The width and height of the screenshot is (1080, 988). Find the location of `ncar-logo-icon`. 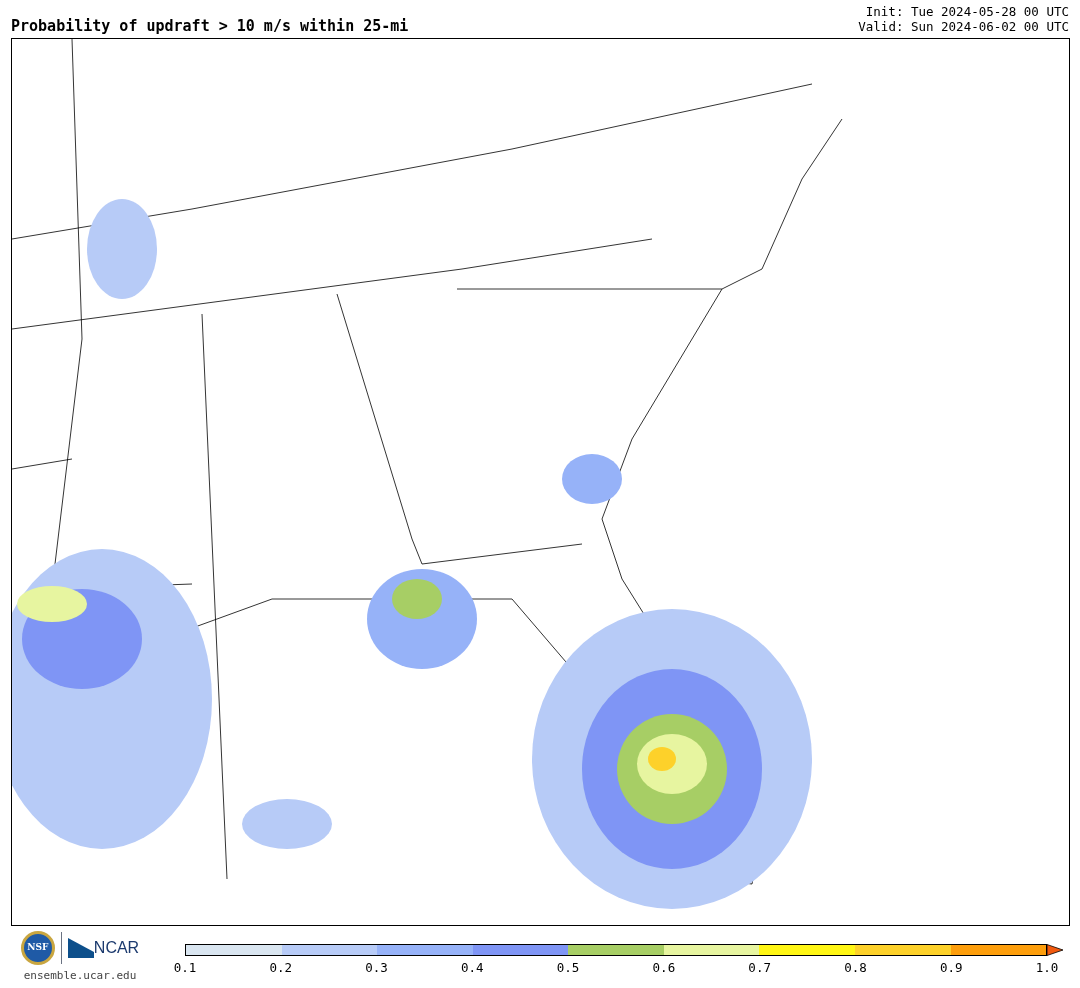

ncar-logo-icon is located at coordinates (80, 948).